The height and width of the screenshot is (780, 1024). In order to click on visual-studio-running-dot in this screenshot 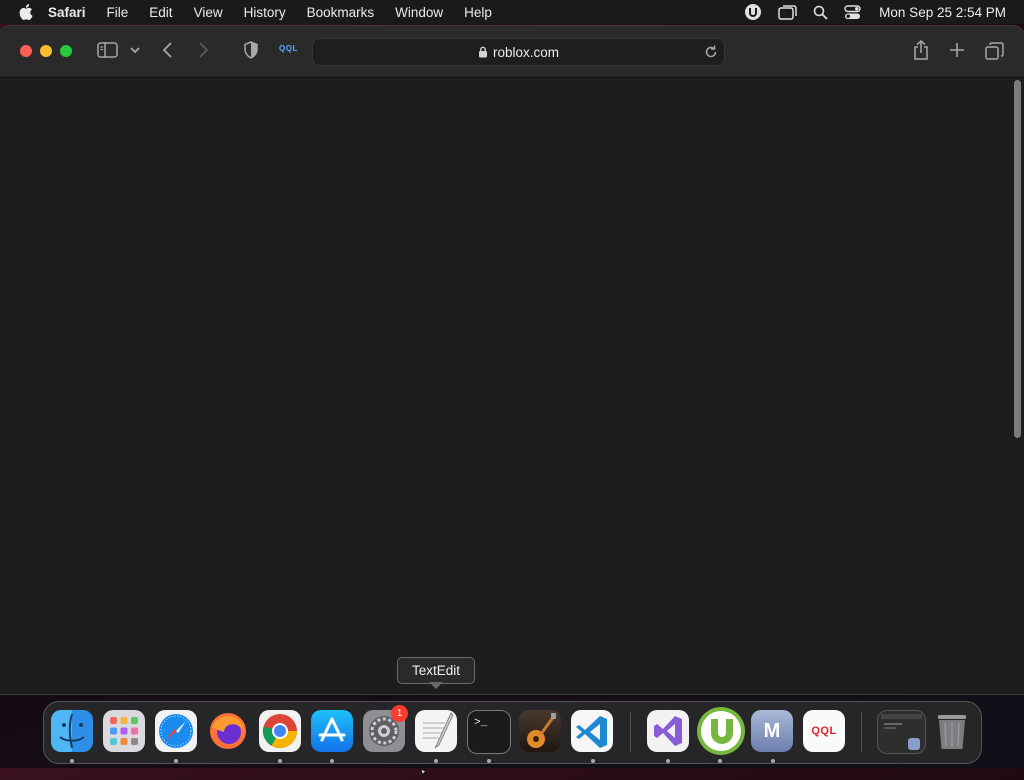, I will do `click(668, 761)`.